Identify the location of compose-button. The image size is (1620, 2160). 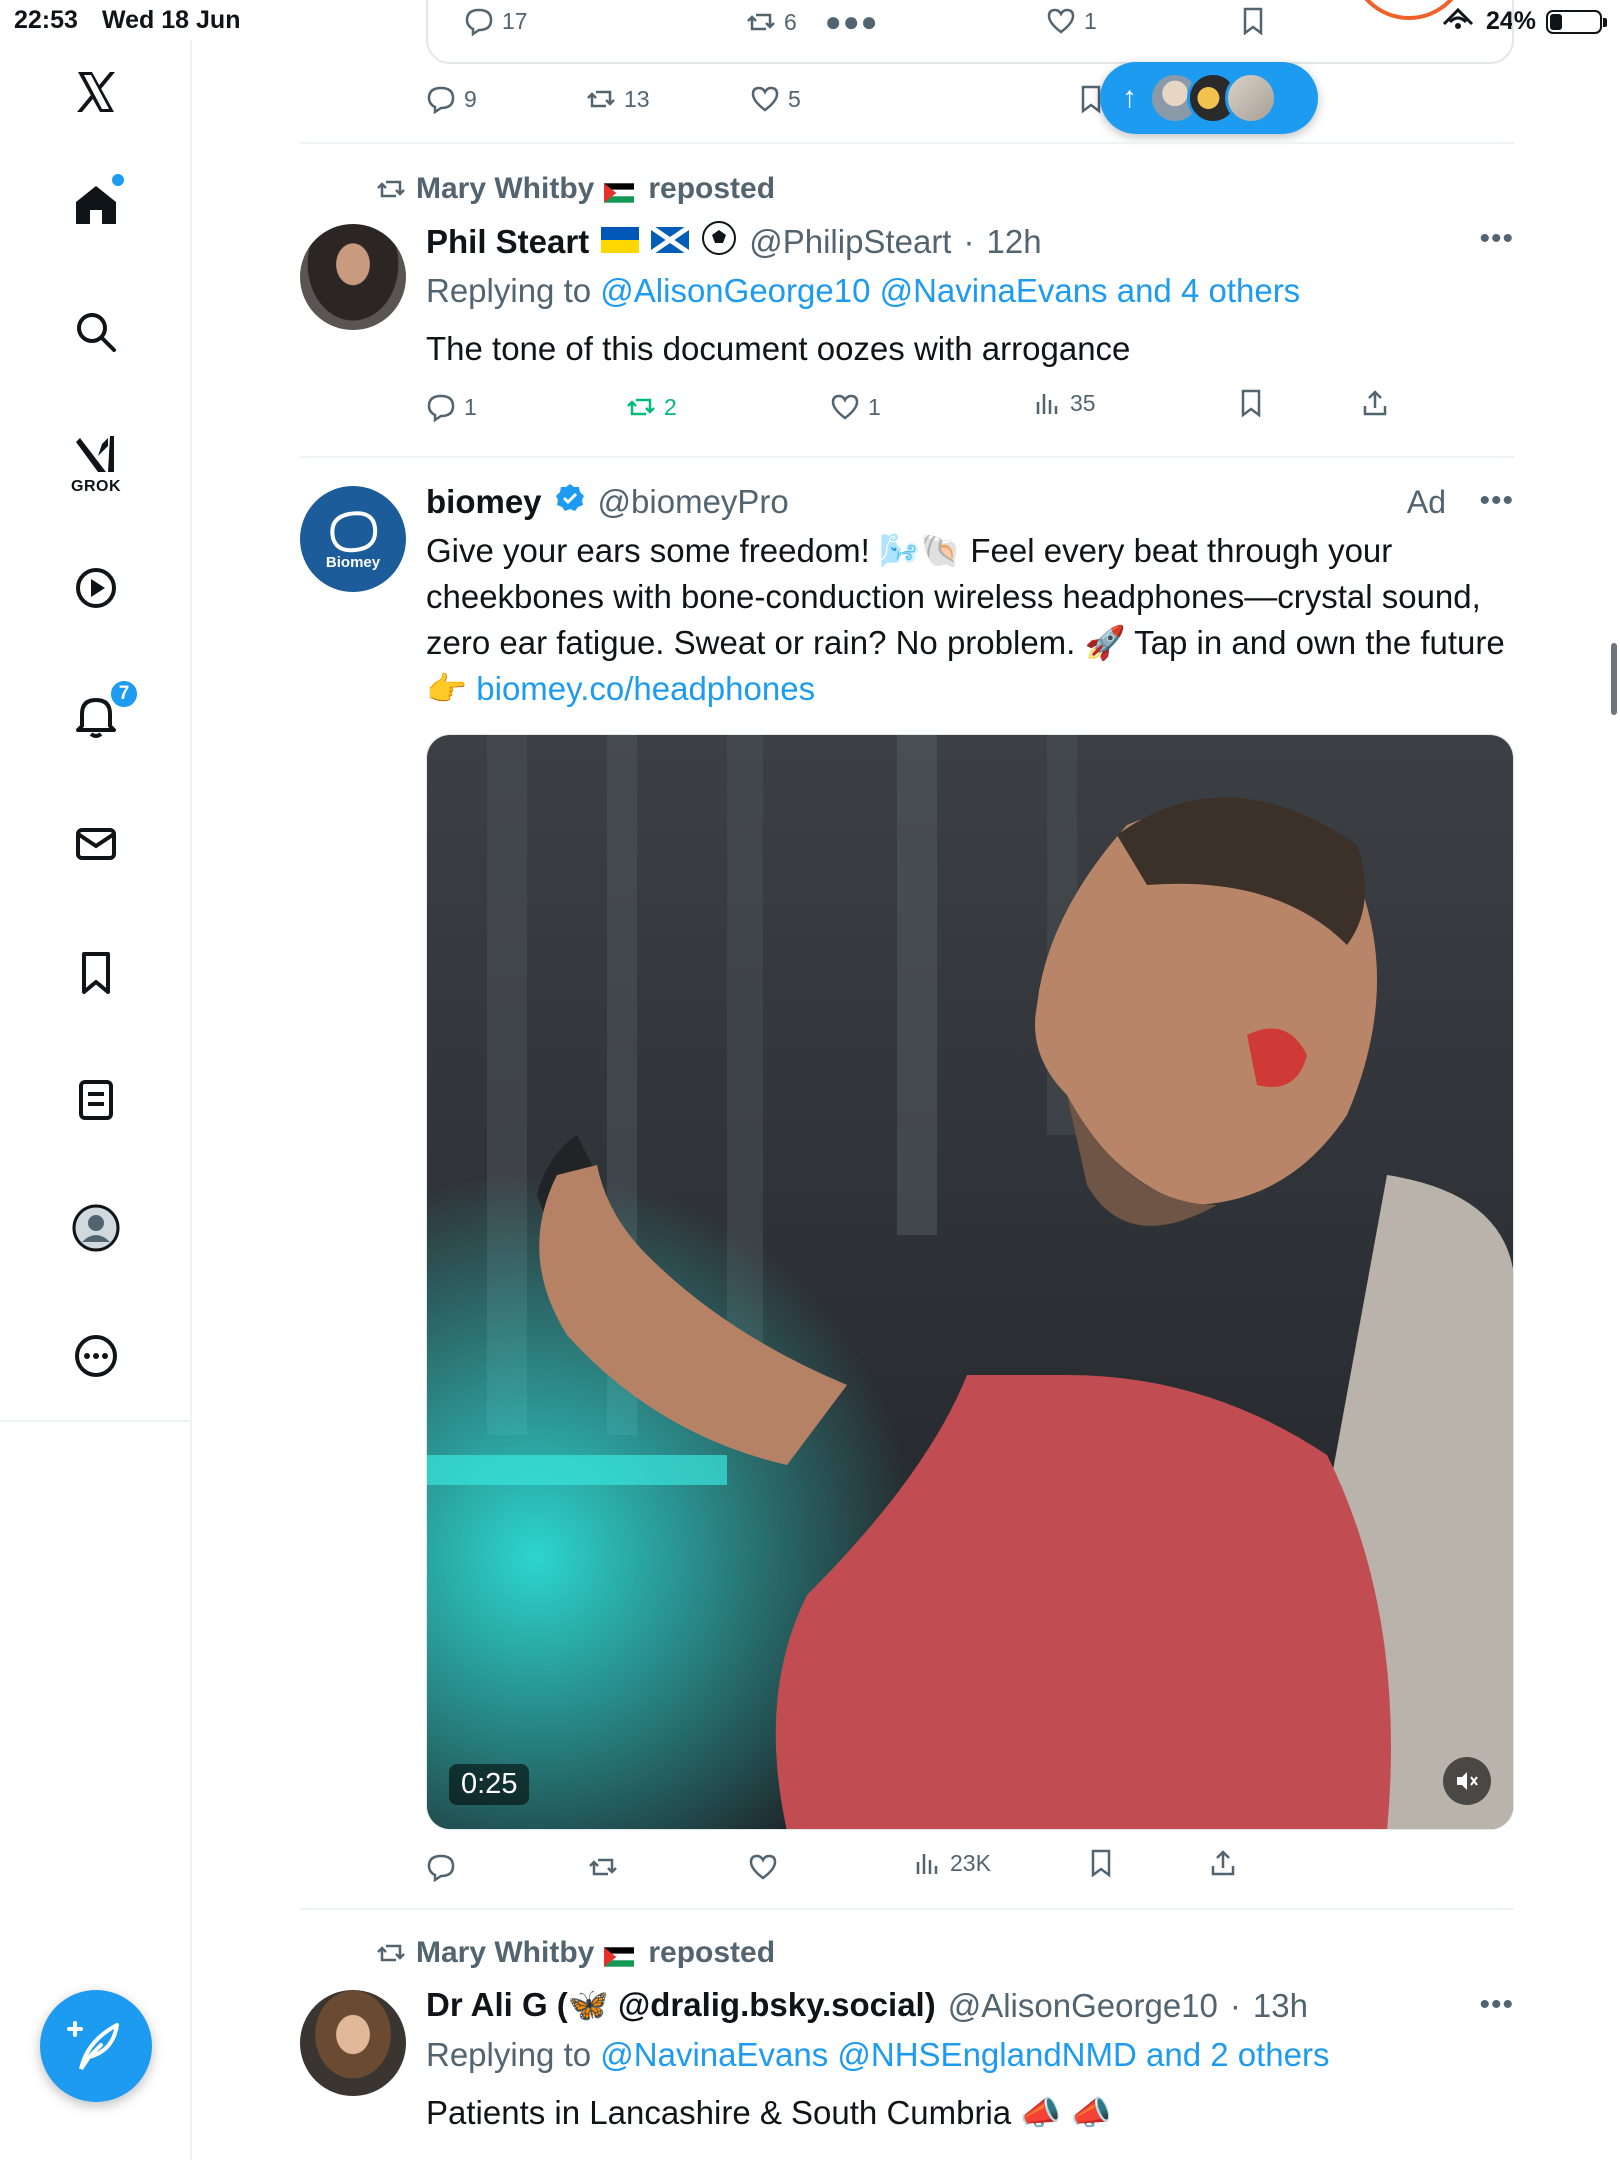
(96, 2046).